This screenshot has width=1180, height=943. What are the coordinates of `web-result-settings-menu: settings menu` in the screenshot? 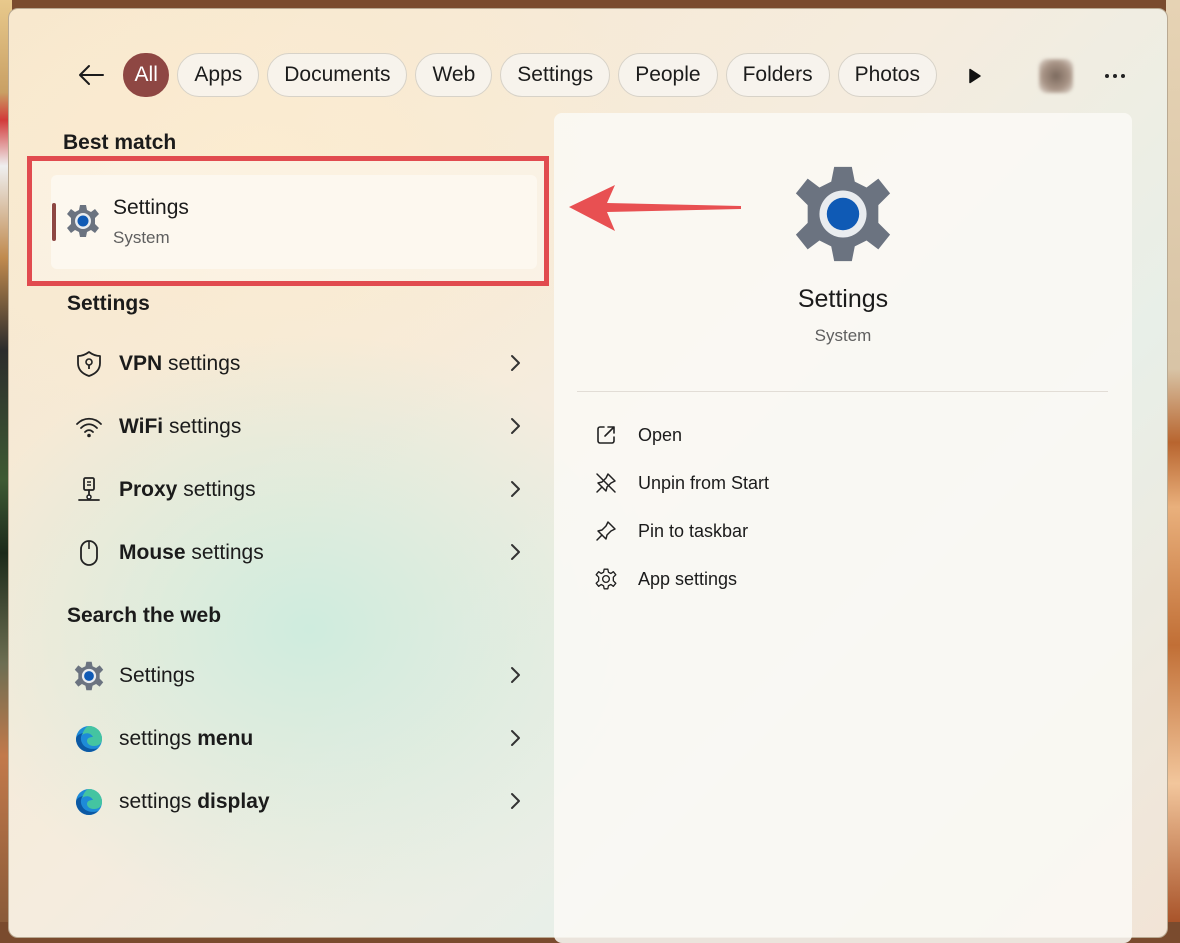 It's located at (300, 739).